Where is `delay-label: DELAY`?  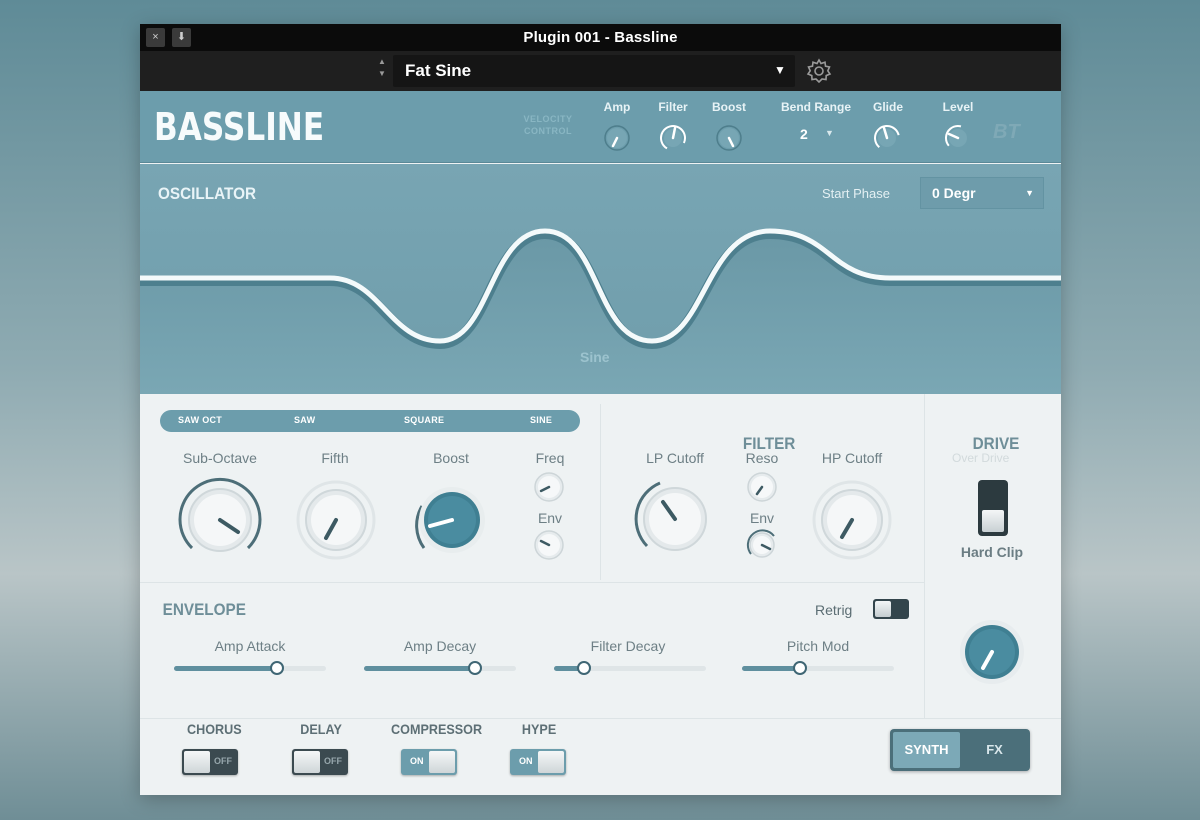 delay-label: DELAY is located at coordinates (321, 729).